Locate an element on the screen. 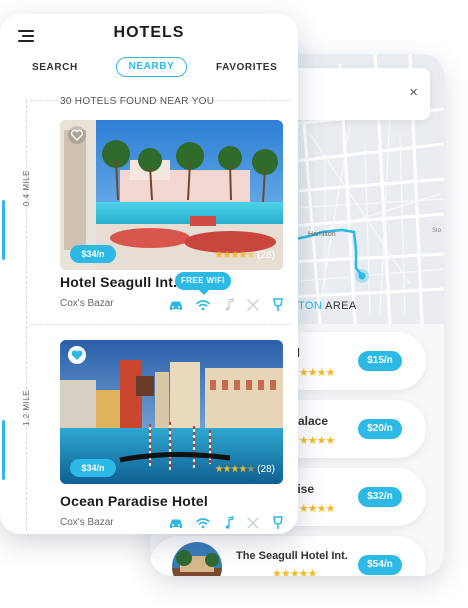 Image resolution: width=468 pixels, height=608 pixels. list-stars: ★★★★★ is located at coordinates (294, 572).